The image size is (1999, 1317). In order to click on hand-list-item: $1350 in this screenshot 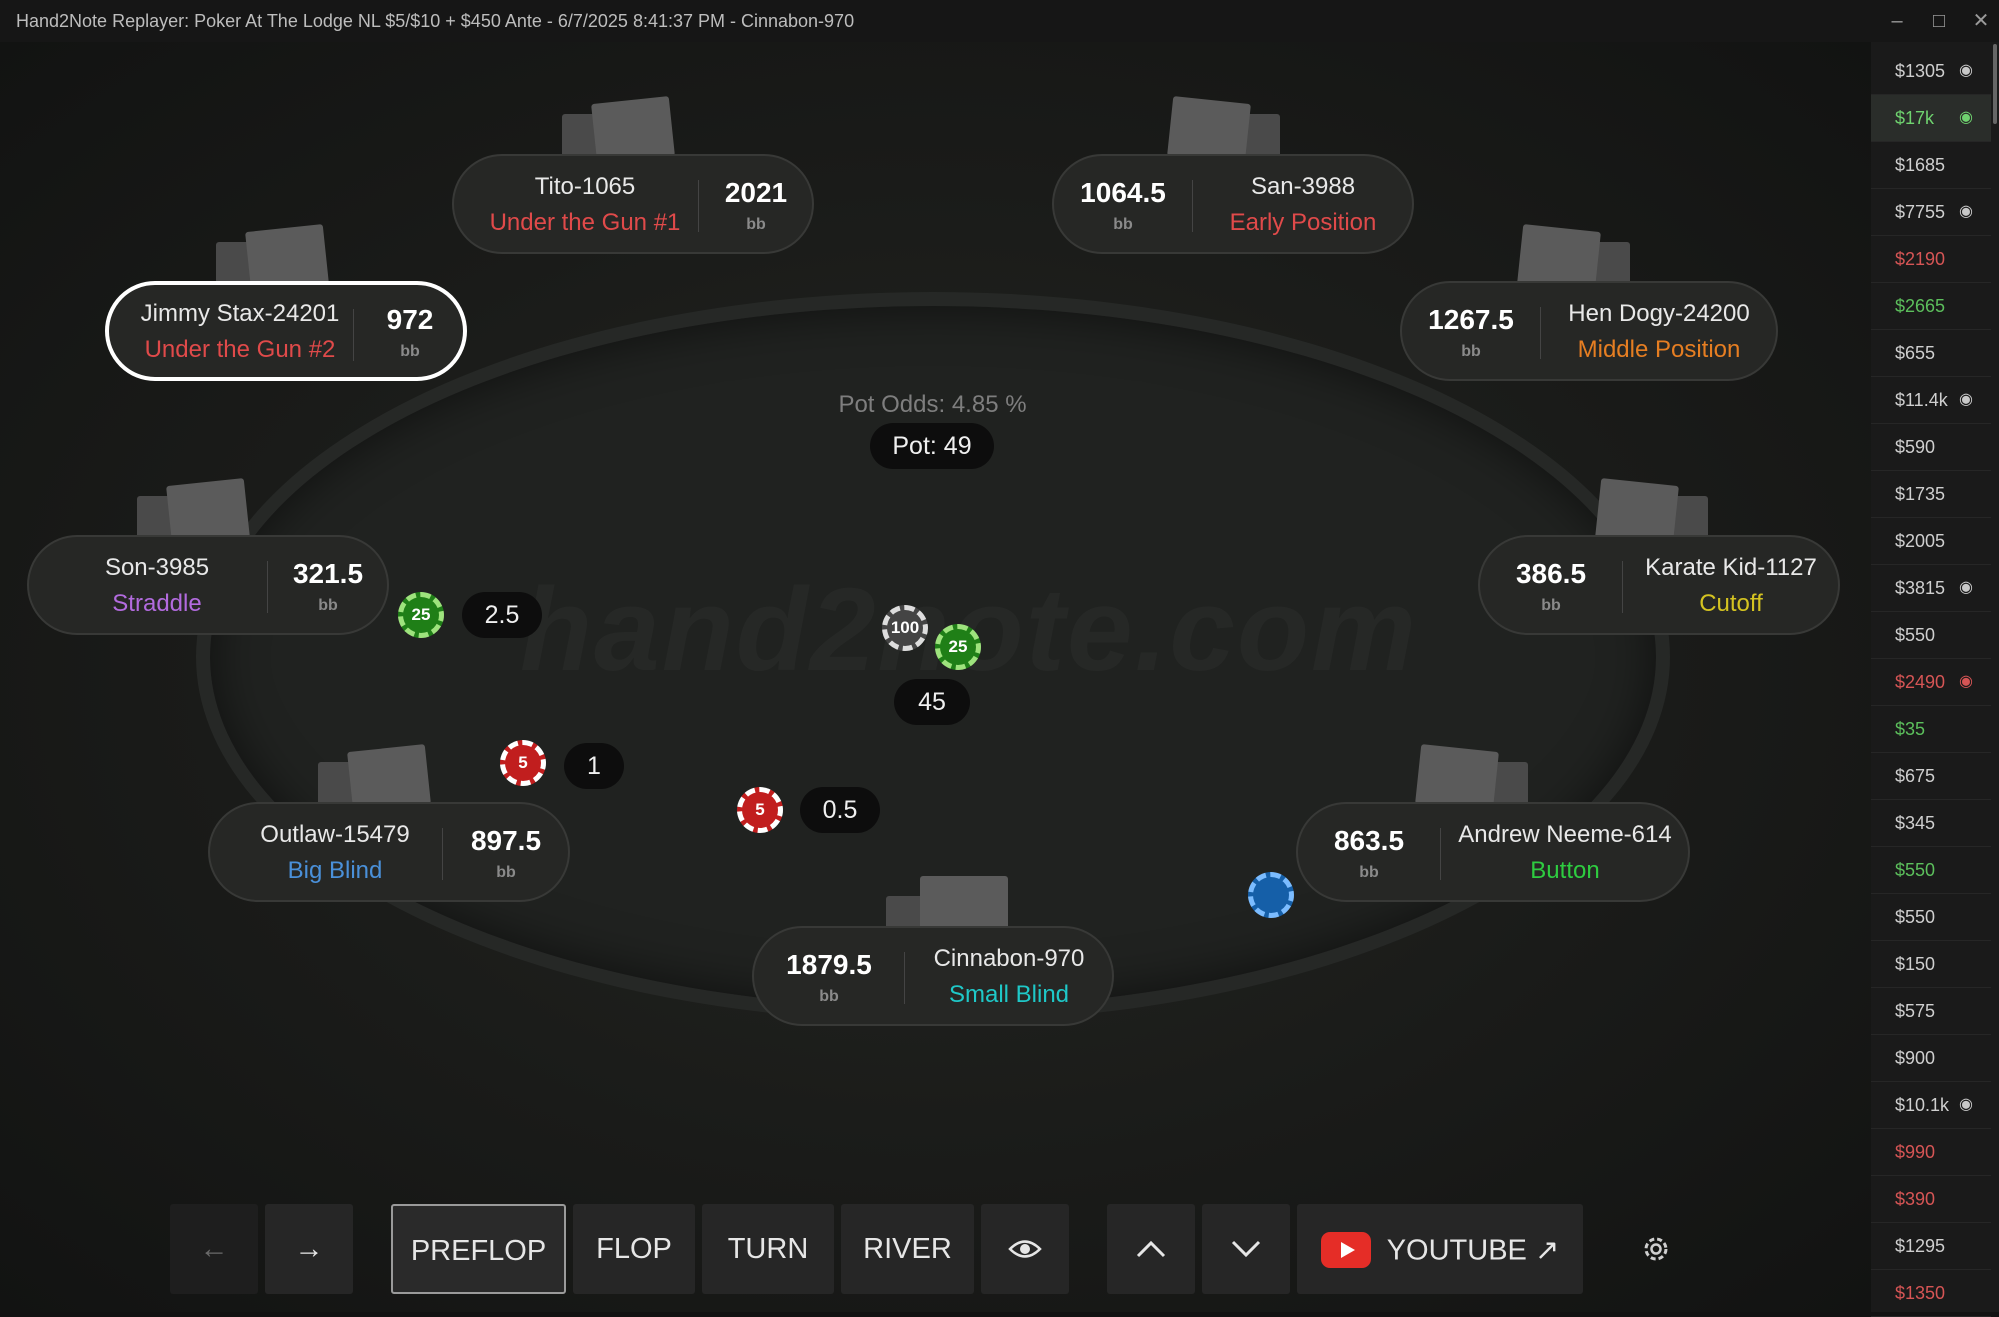, I will do `click(1931, 1293)`.